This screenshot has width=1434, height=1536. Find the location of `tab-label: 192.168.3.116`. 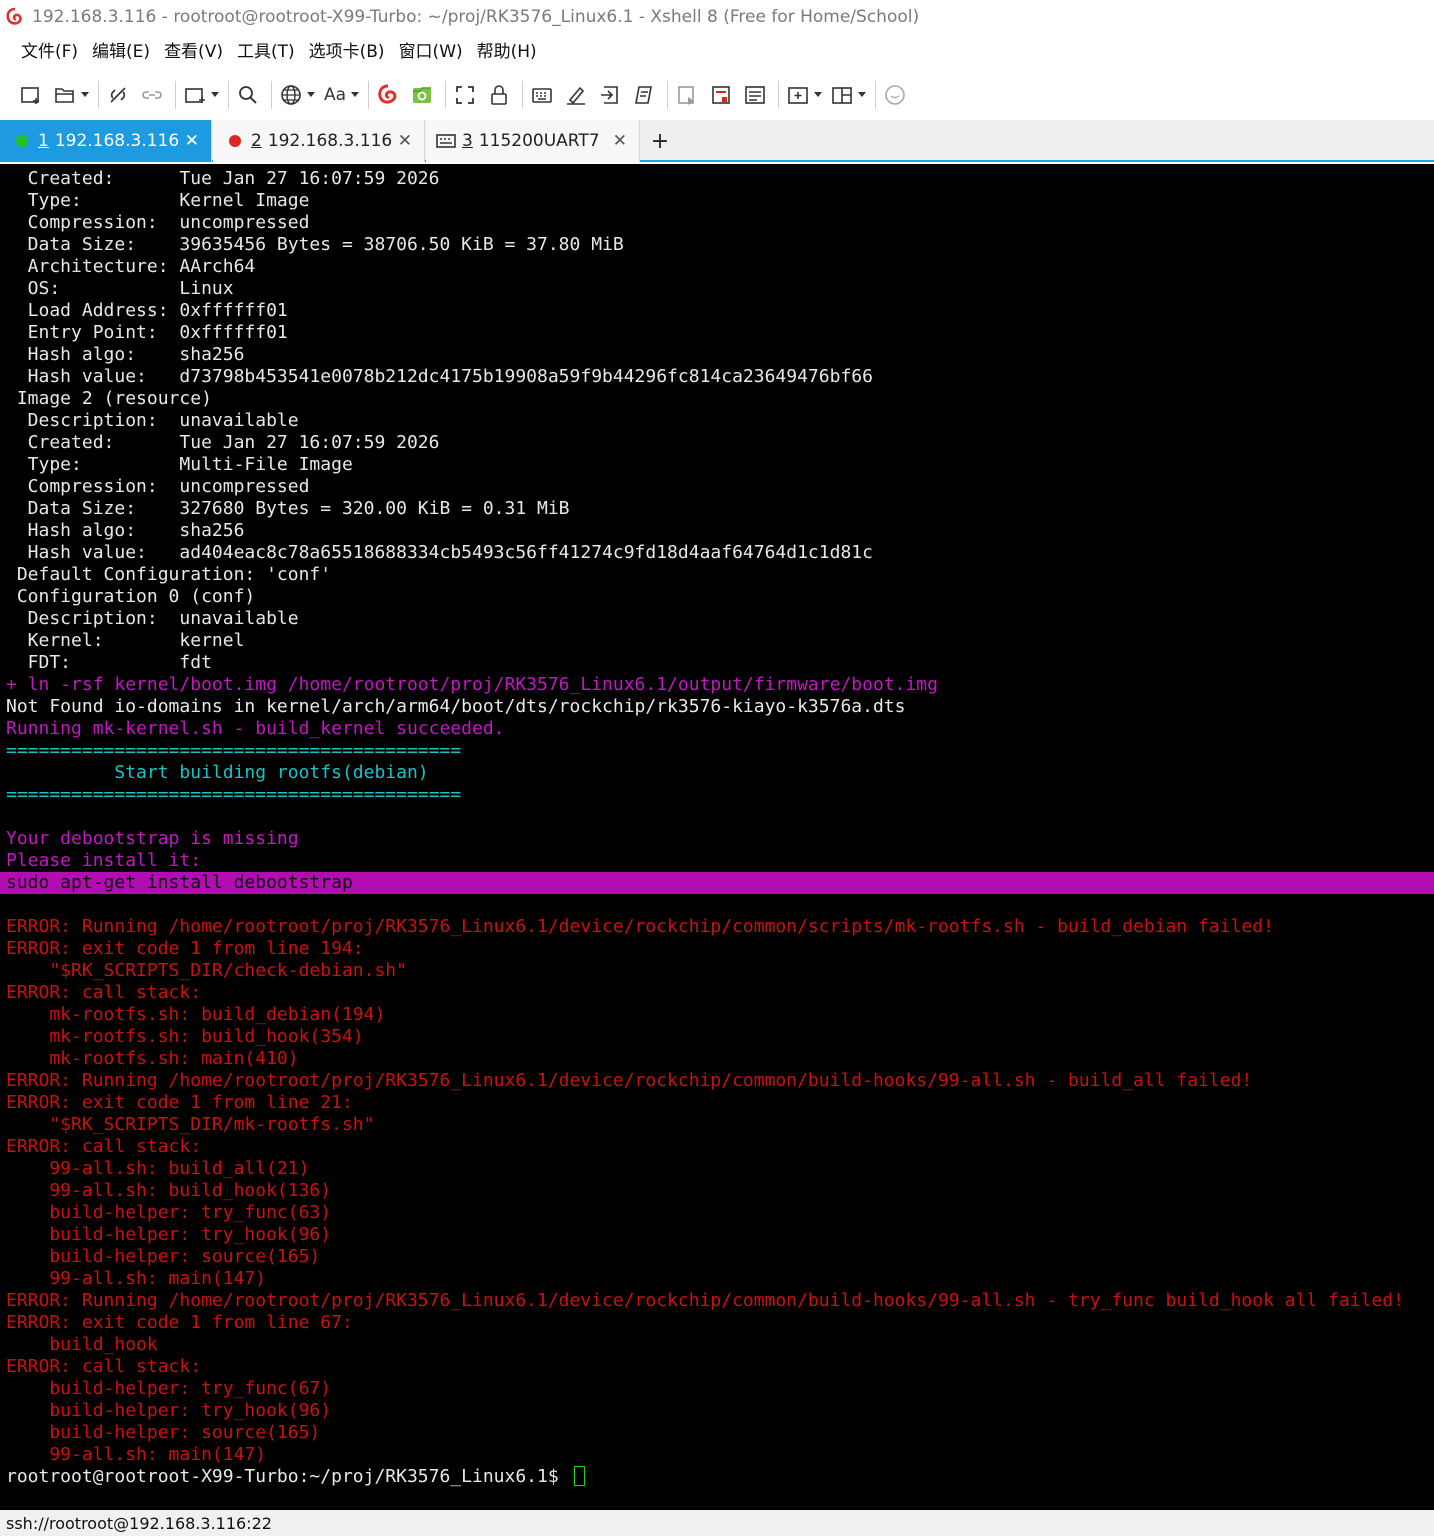

tab-label: 192.168.3.116 is located at coordinates (117, 141).